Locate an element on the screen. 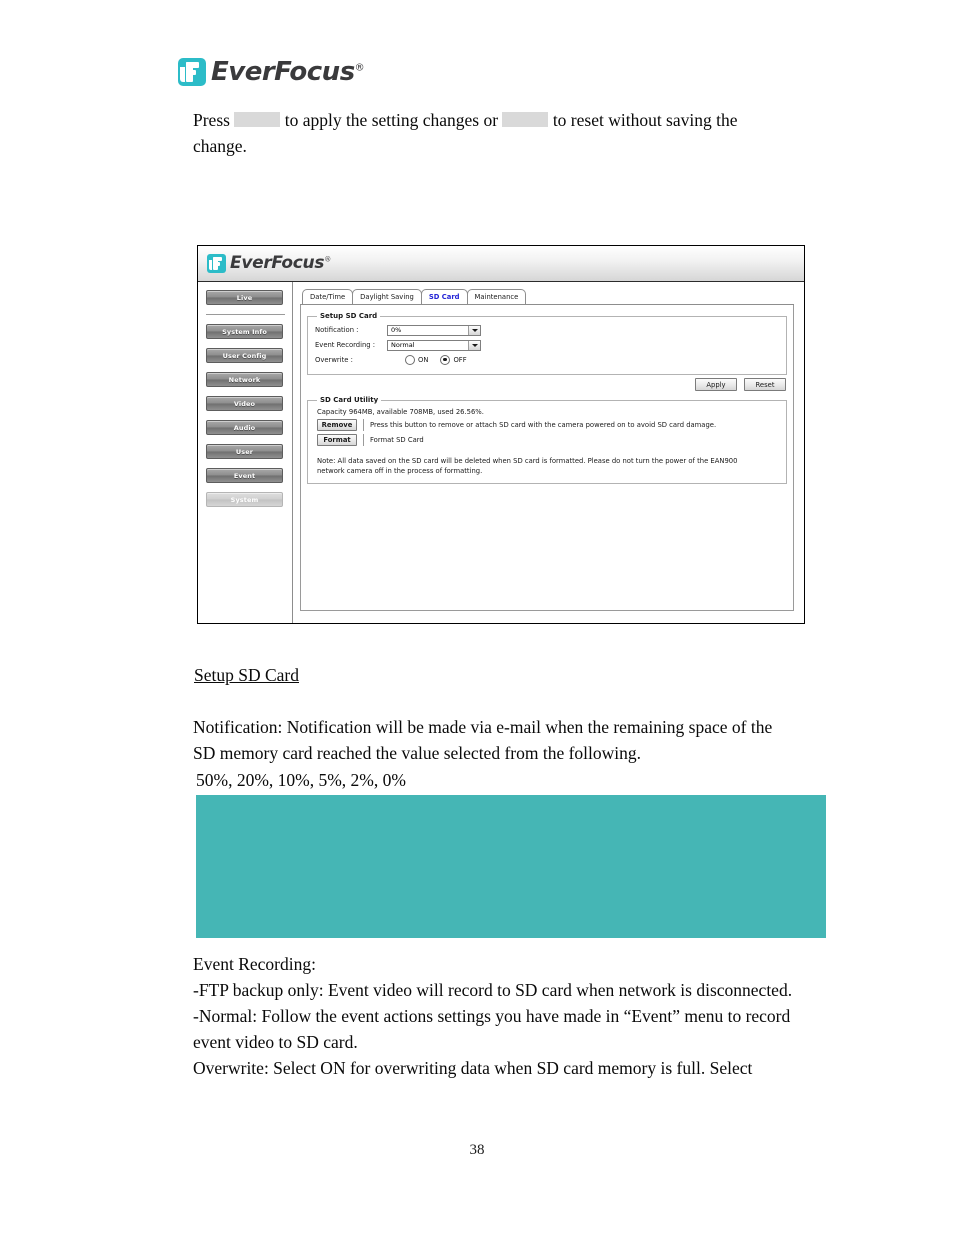  page-brand-logo: EverFocus® is located at coordinates (271, 72).